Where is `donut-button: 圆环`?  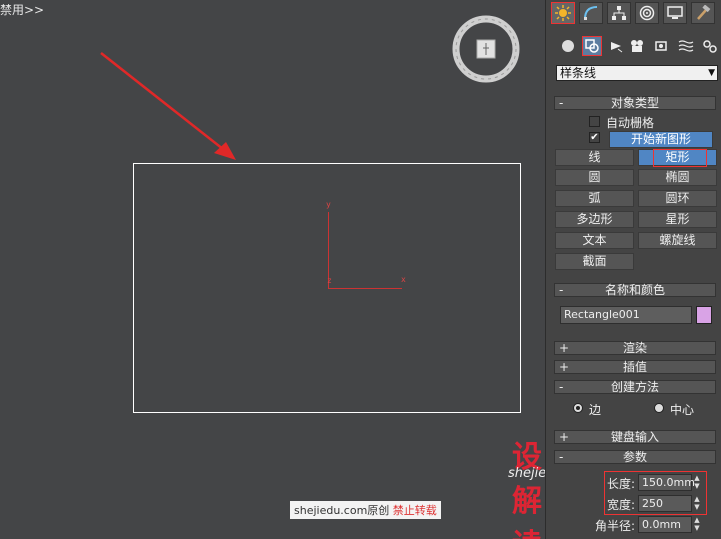
donut-button: 圆环 is located at coordinates (677, 198).